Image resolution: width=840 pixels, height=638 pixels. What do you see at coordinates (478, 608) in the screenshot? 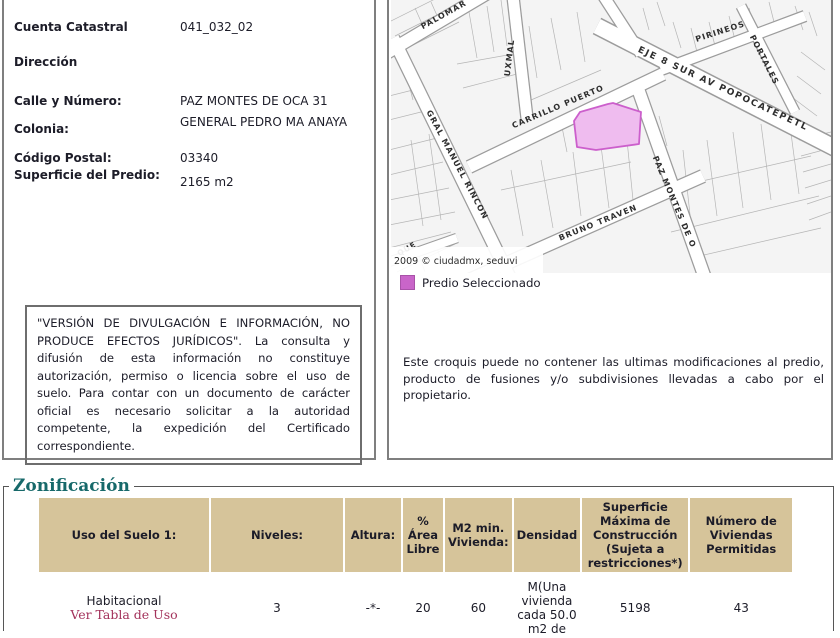
I see `cell-m2-min: 60` at bounding box center [478, 608].